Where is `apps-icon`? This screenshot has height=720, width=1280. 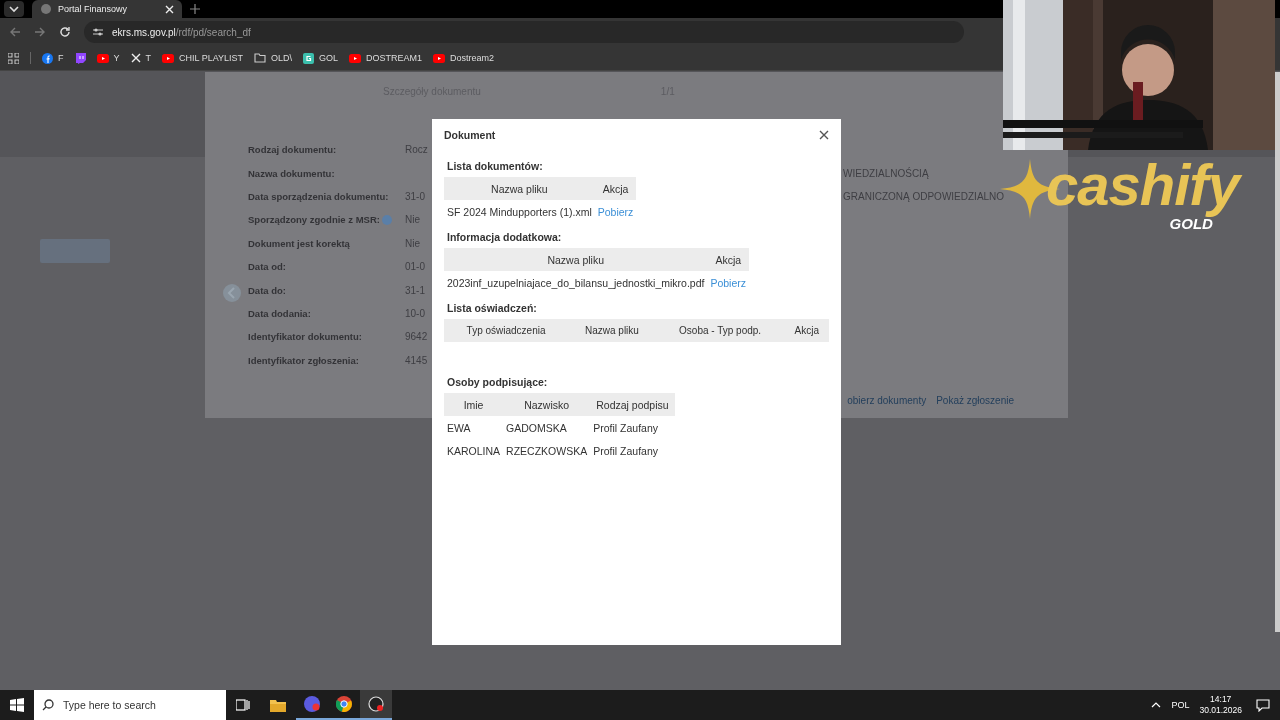
apps-icon is located at coordinates (13, 58).